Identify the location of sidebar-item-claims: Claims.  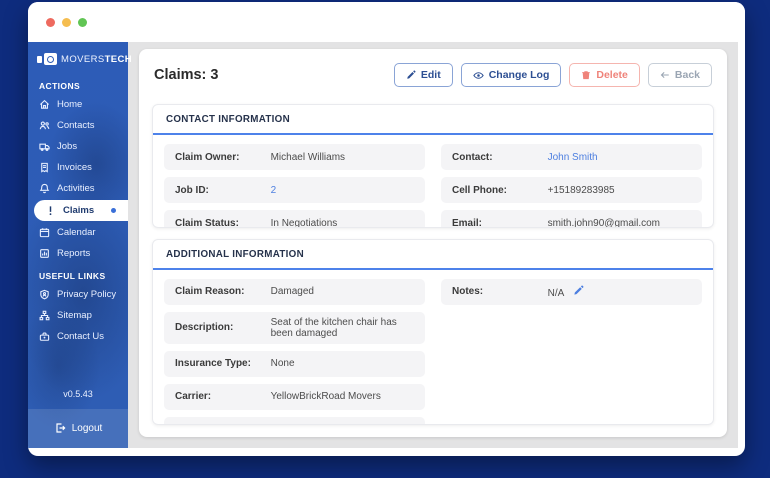
(81, 210).